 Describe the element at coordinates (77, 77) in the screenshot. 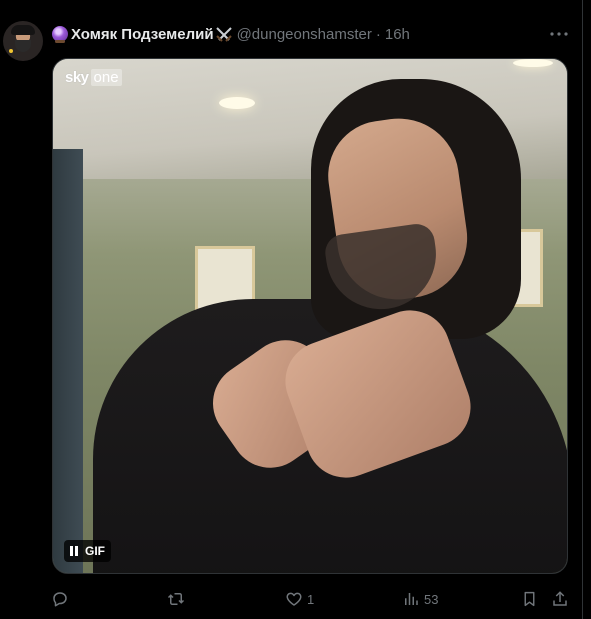

I see `watermark-sky: sky` at that location.